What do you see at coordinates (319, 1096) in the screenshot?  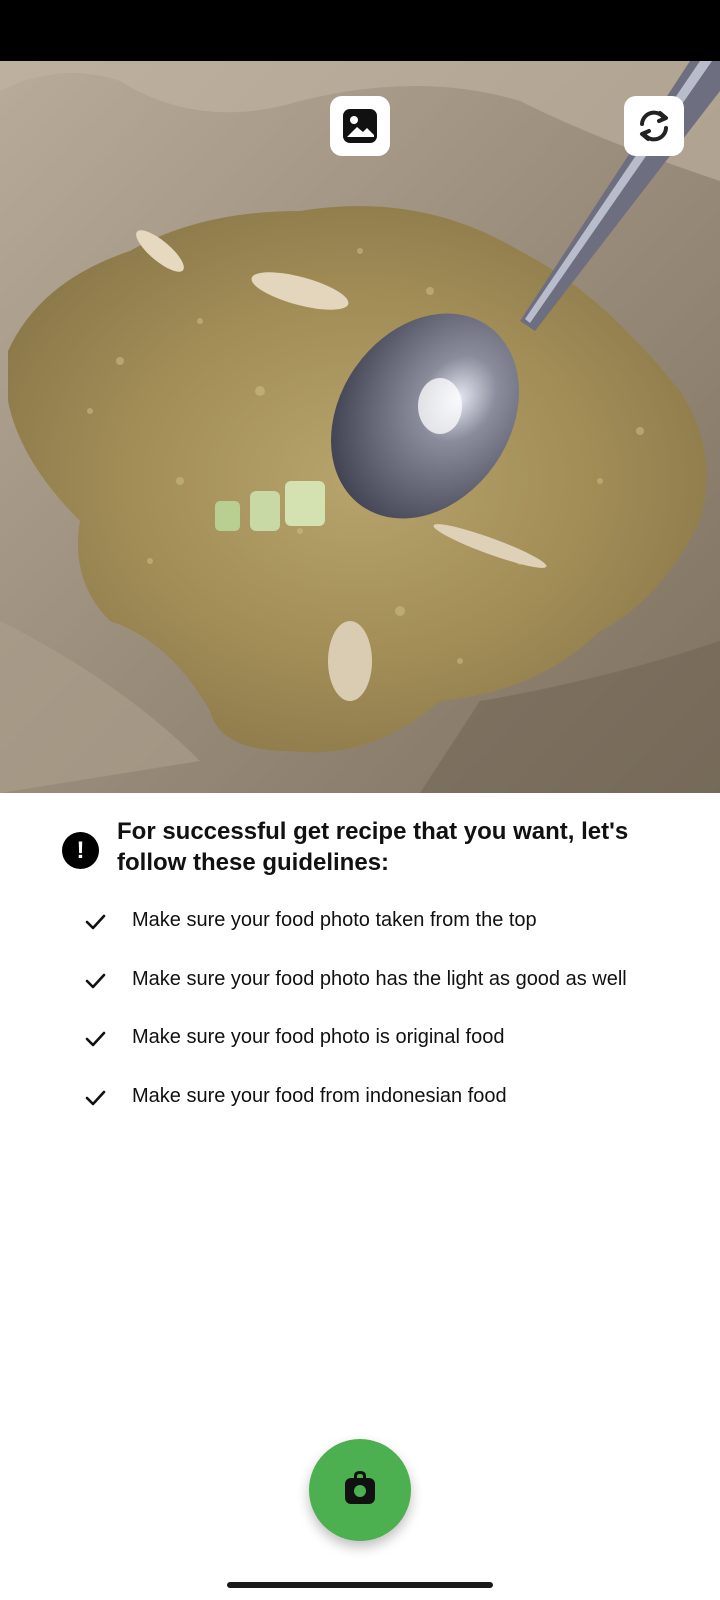 I see `guideline-text: Make sure your food from indonesian food` at bounding box center [319, 1096].